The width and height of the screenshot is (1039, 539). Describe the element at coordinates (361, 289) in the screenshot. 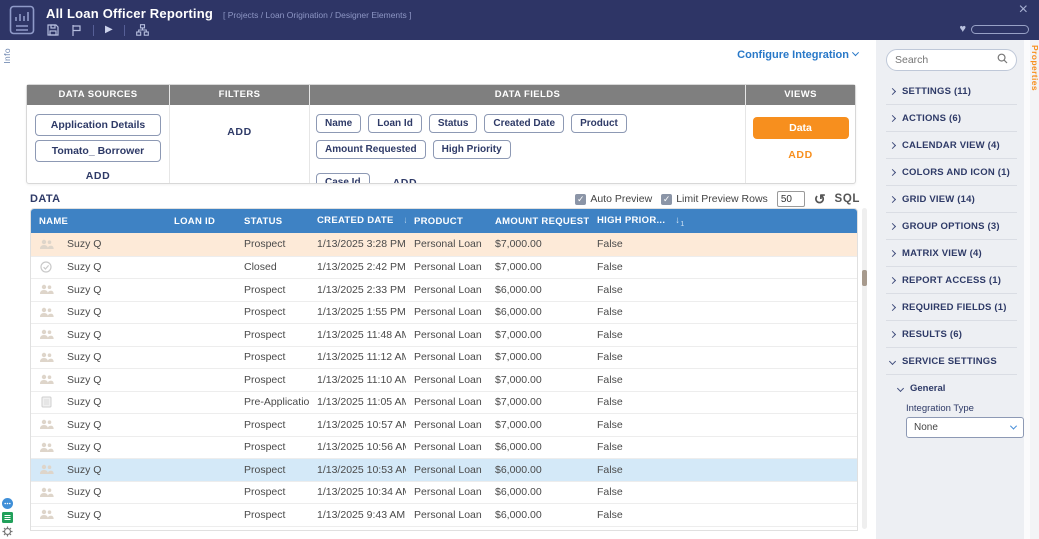

I see `created-date-cell: 1/13/2025 2:33 PM` at that location.